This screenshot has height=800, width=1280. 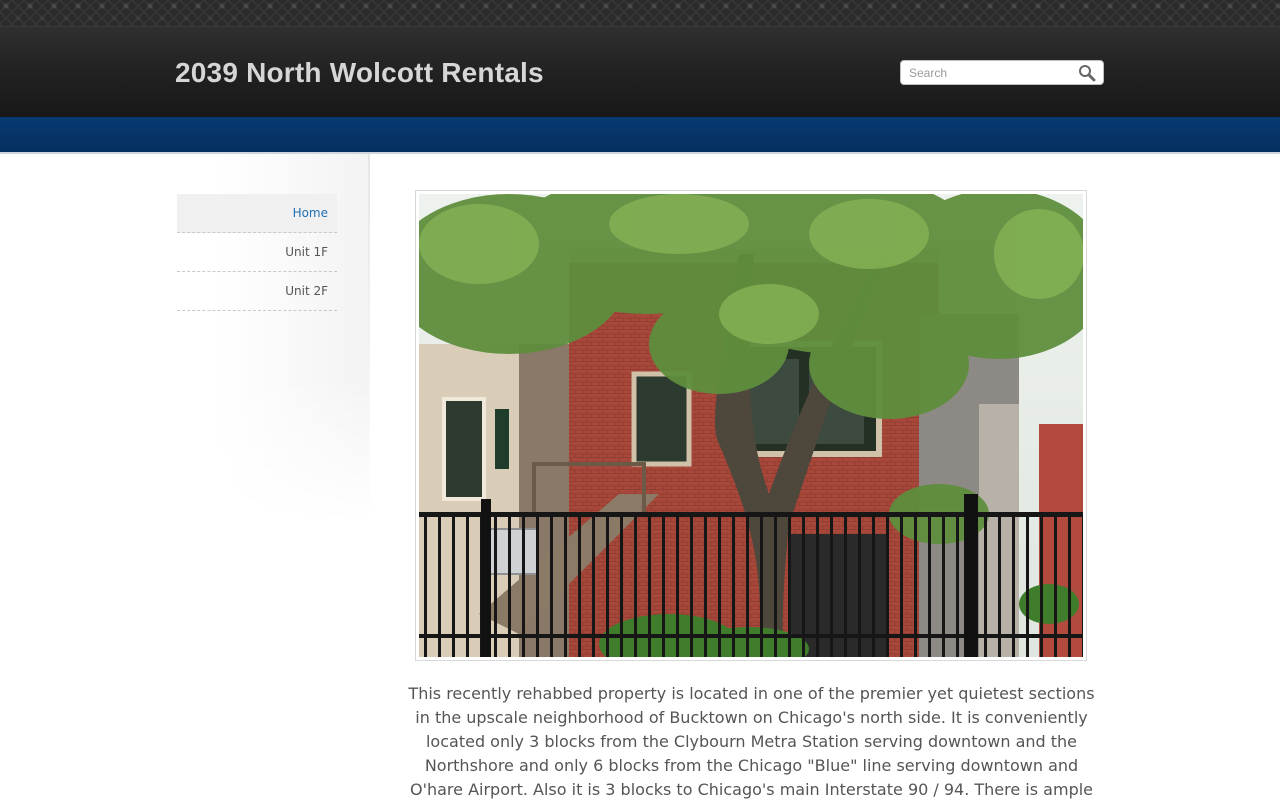 I want to click on sidebar-nav: Home Unit 1F Unit 2F, so click(x=257, y=252).